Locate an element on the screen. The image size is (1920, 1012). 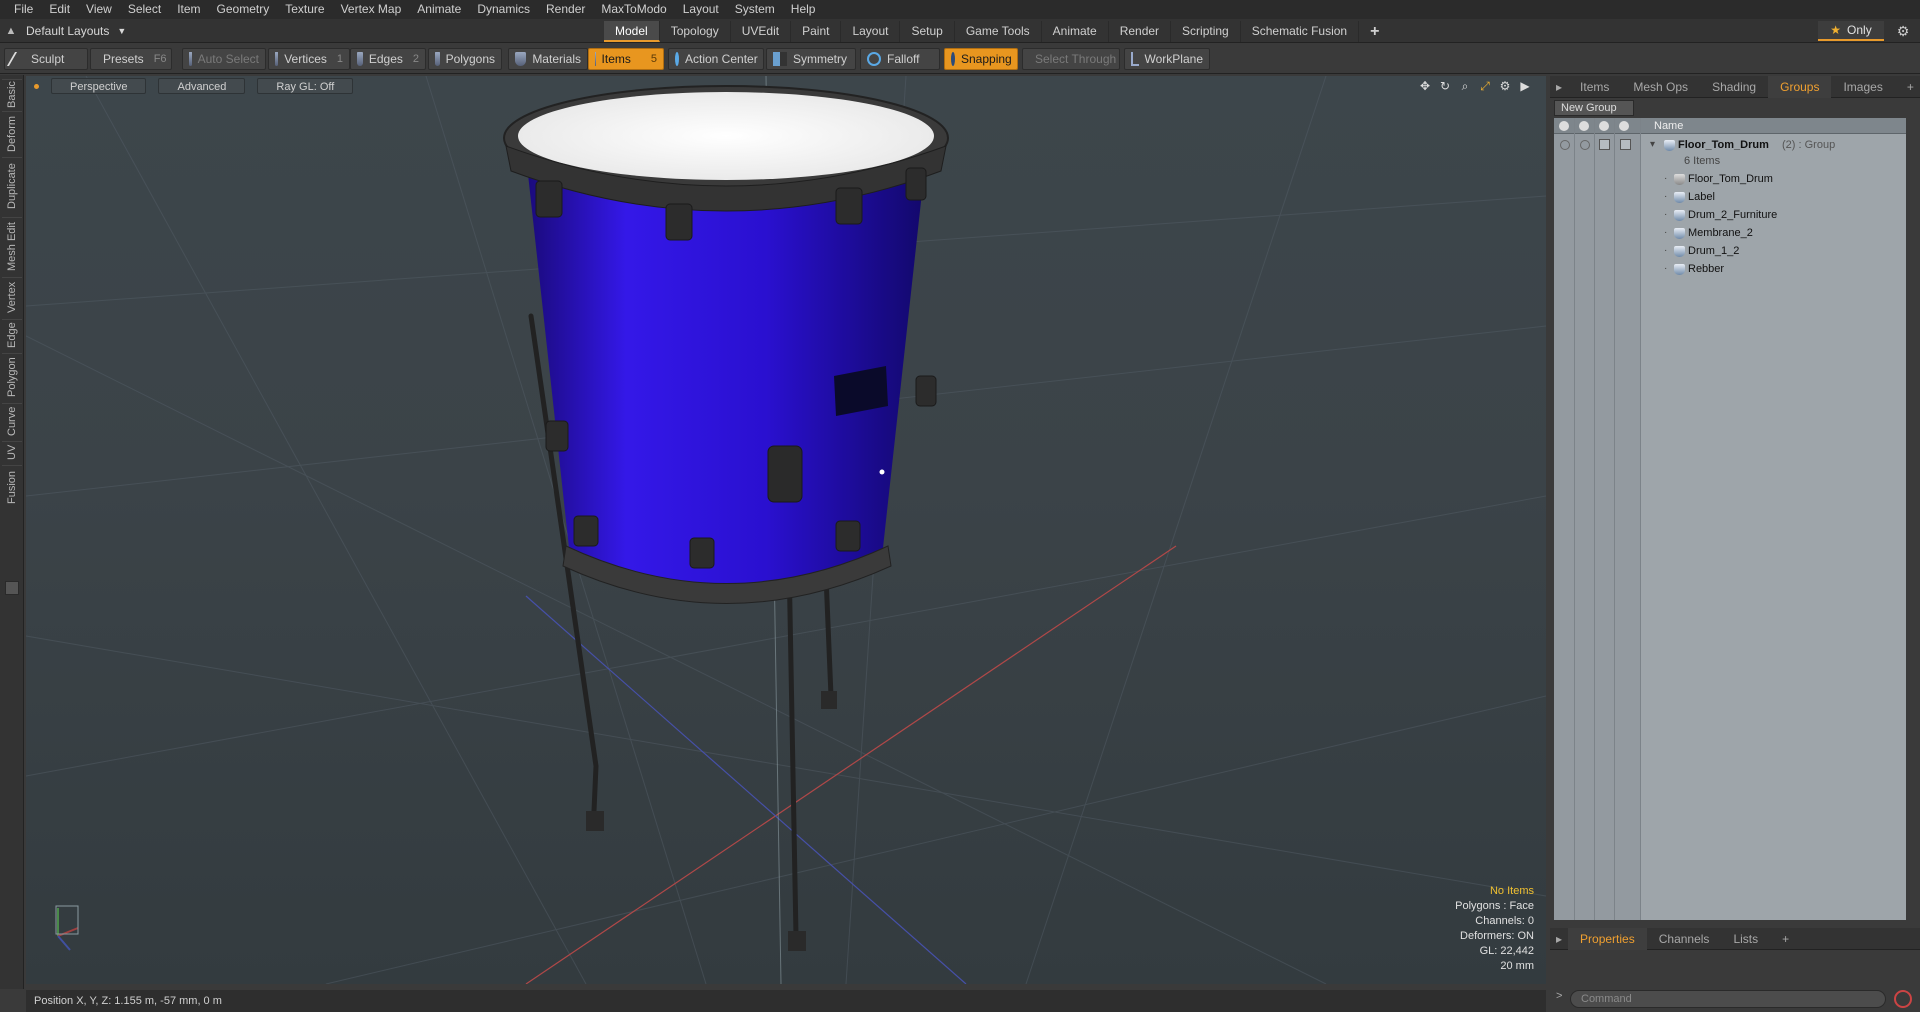
snapping-button: Snapping is located at coordinates (981, 59).